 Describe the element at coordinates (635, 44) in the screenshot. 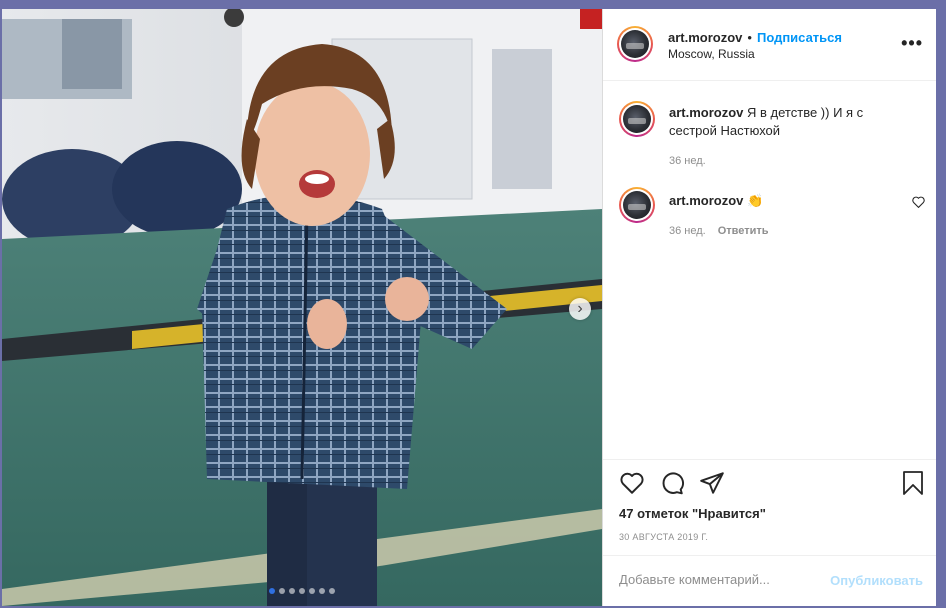

I see `author-avatar` at that location.